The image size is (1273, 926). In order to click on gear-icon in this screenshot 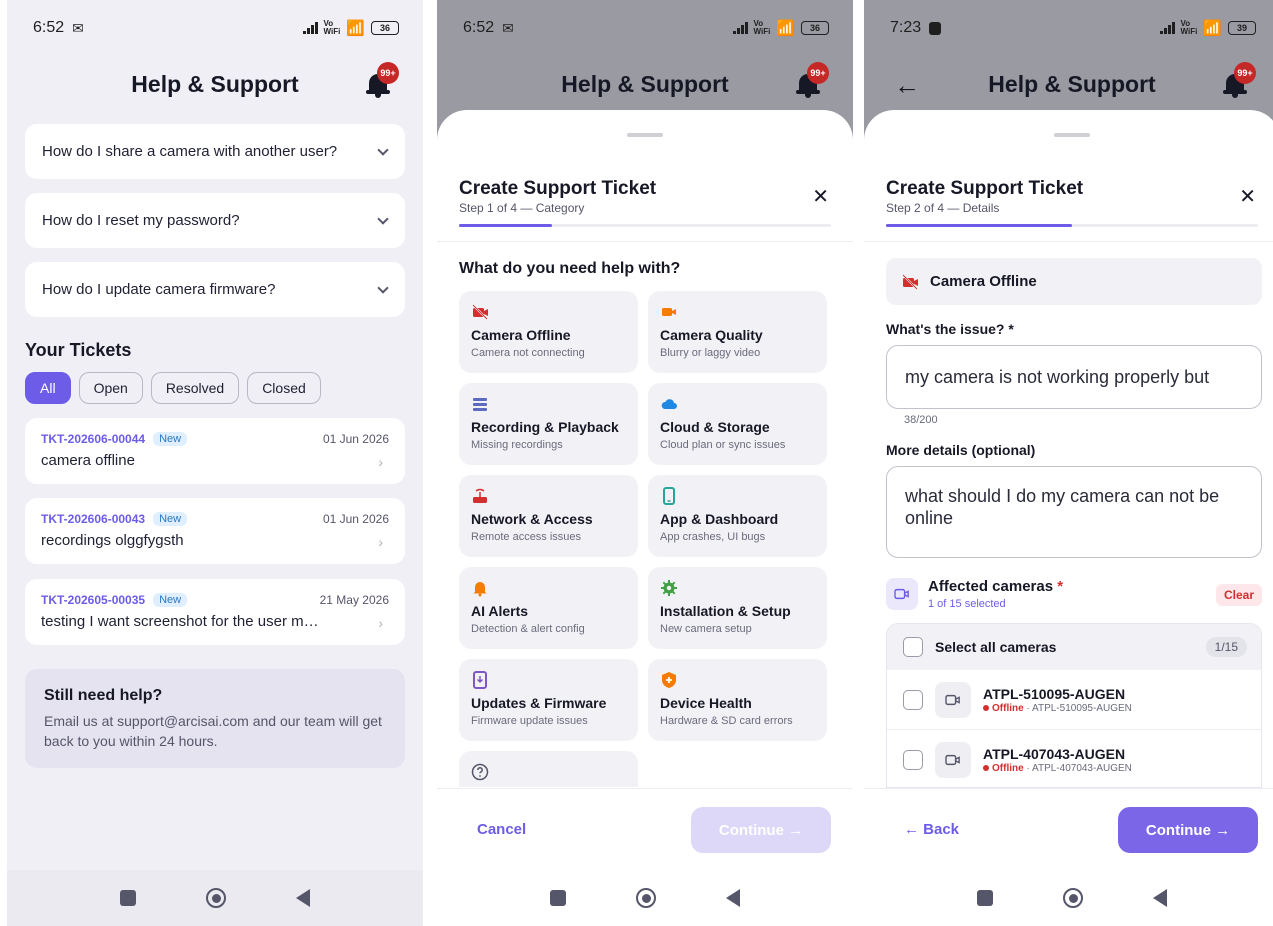, I will do `click(669, 588)`.